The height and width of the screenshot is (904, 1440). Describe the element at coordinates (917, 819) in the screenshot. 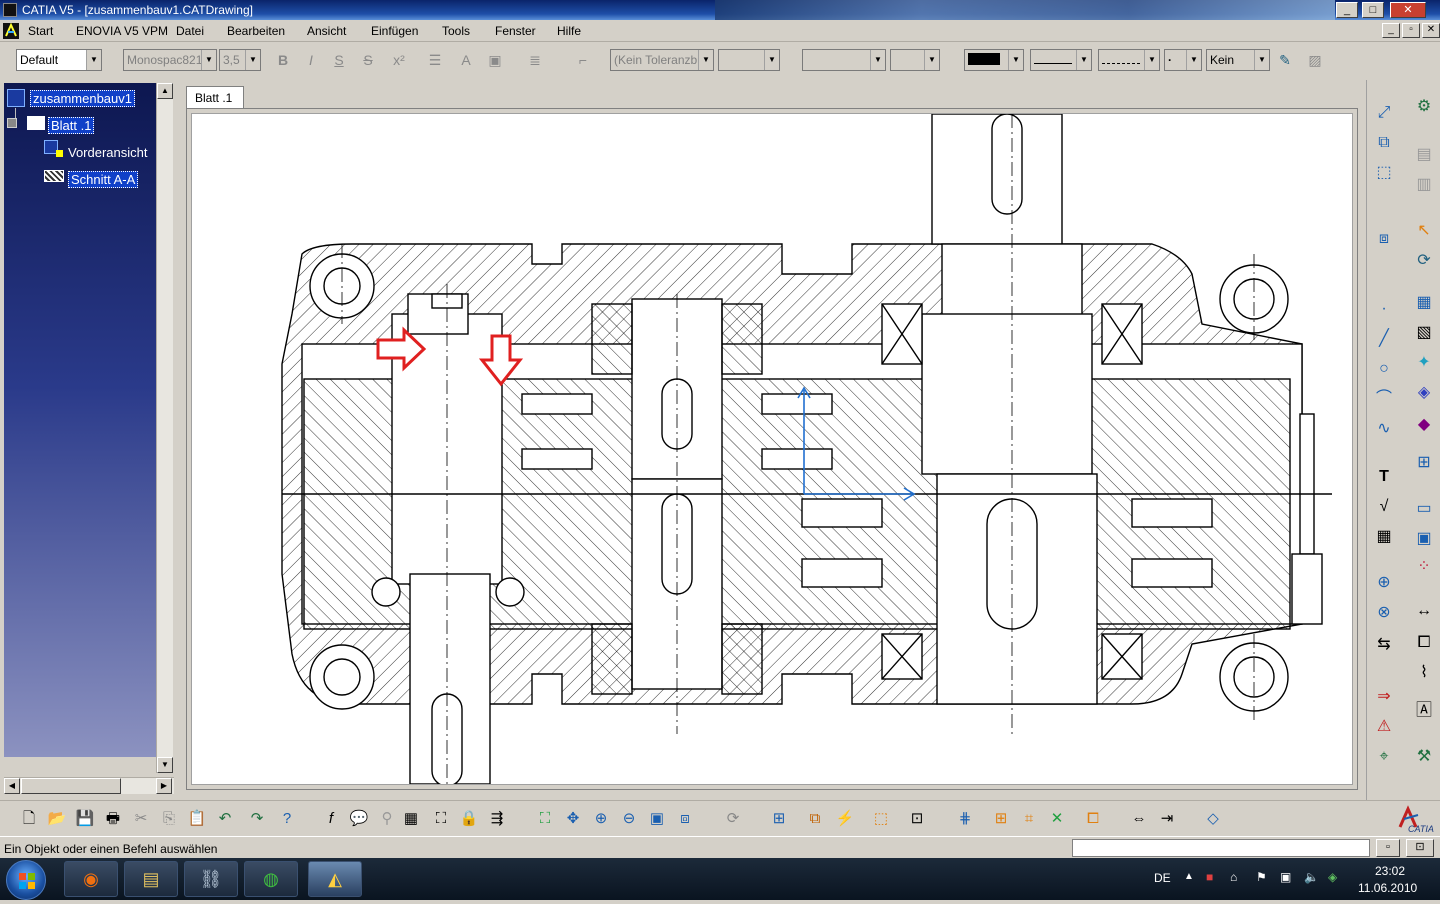

I see `view-properties-icon: ⊡` at that location.